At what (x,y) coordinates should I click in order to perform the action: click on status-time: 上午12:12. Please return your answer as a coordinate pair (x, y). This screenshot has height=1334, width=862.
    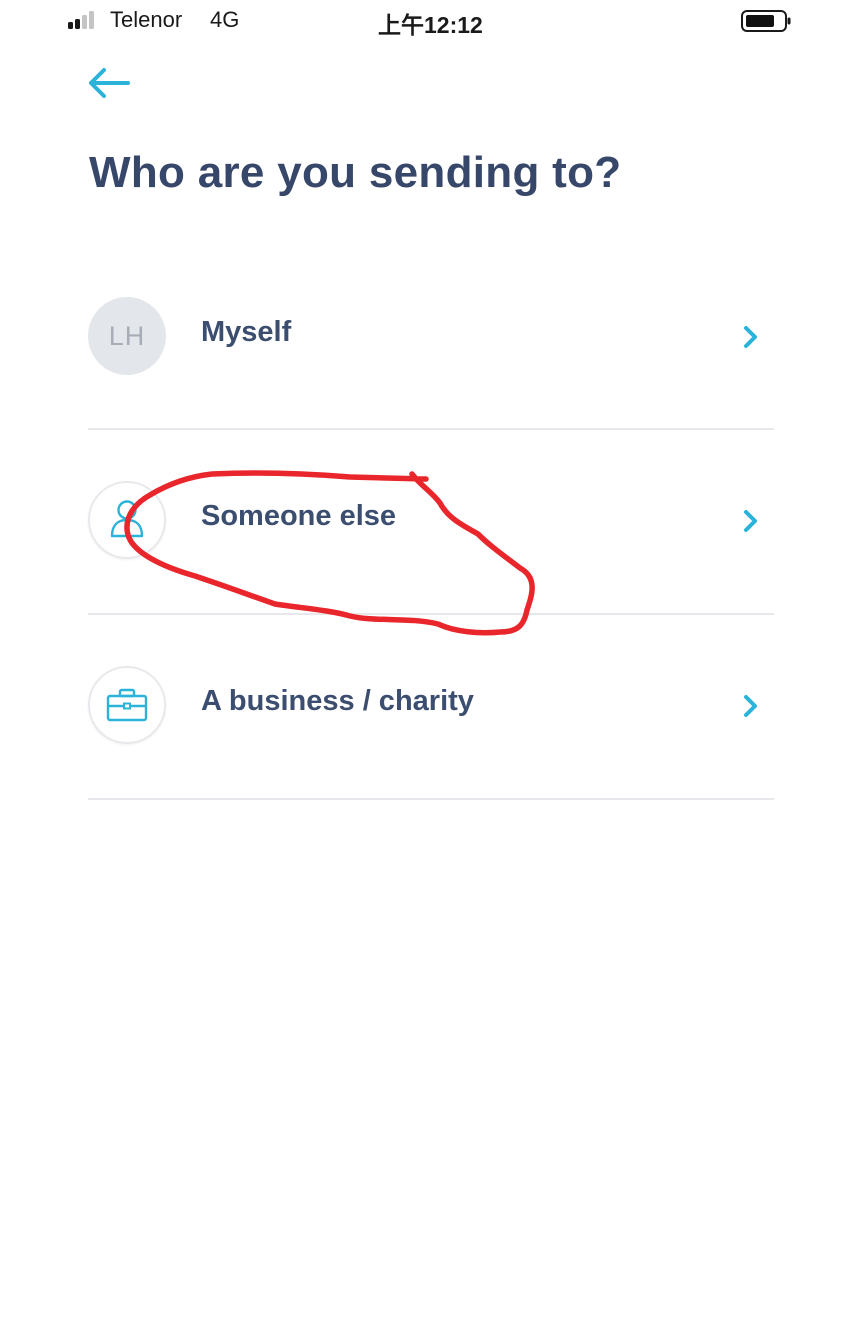
    Looking at the image, I should click on (430, 25).